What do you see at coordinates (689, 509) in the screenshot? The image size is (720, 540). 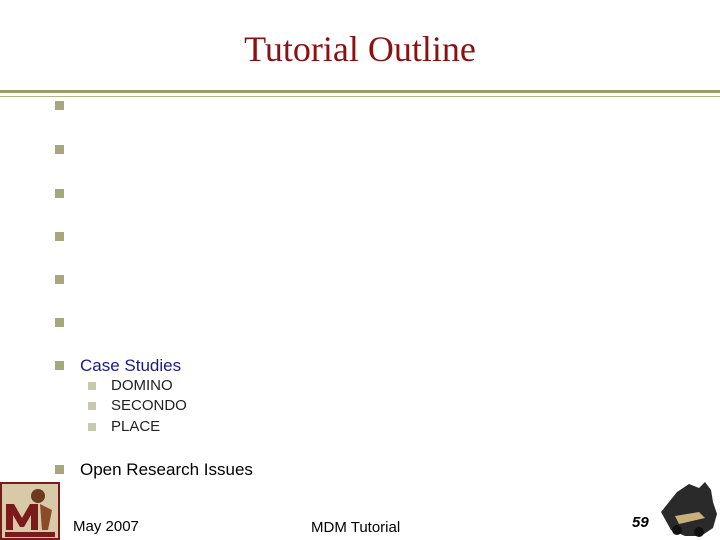 I see `purdue-train-logo` at bounding box center [689, 509].